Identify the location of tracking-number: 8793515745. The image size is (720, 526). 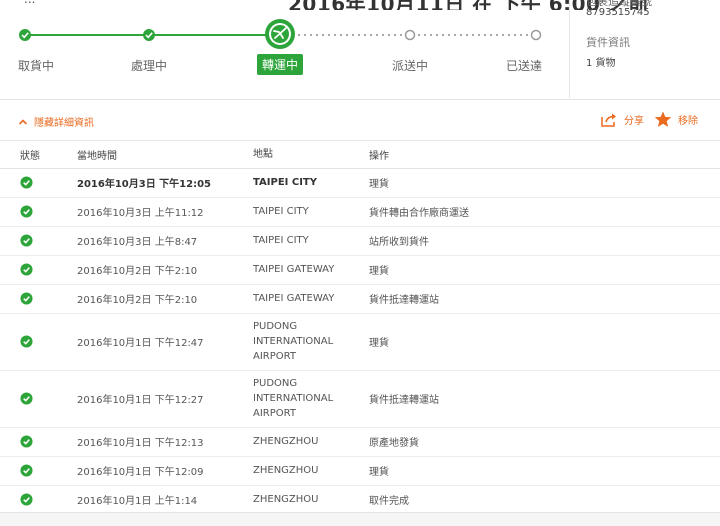
(618, 12).